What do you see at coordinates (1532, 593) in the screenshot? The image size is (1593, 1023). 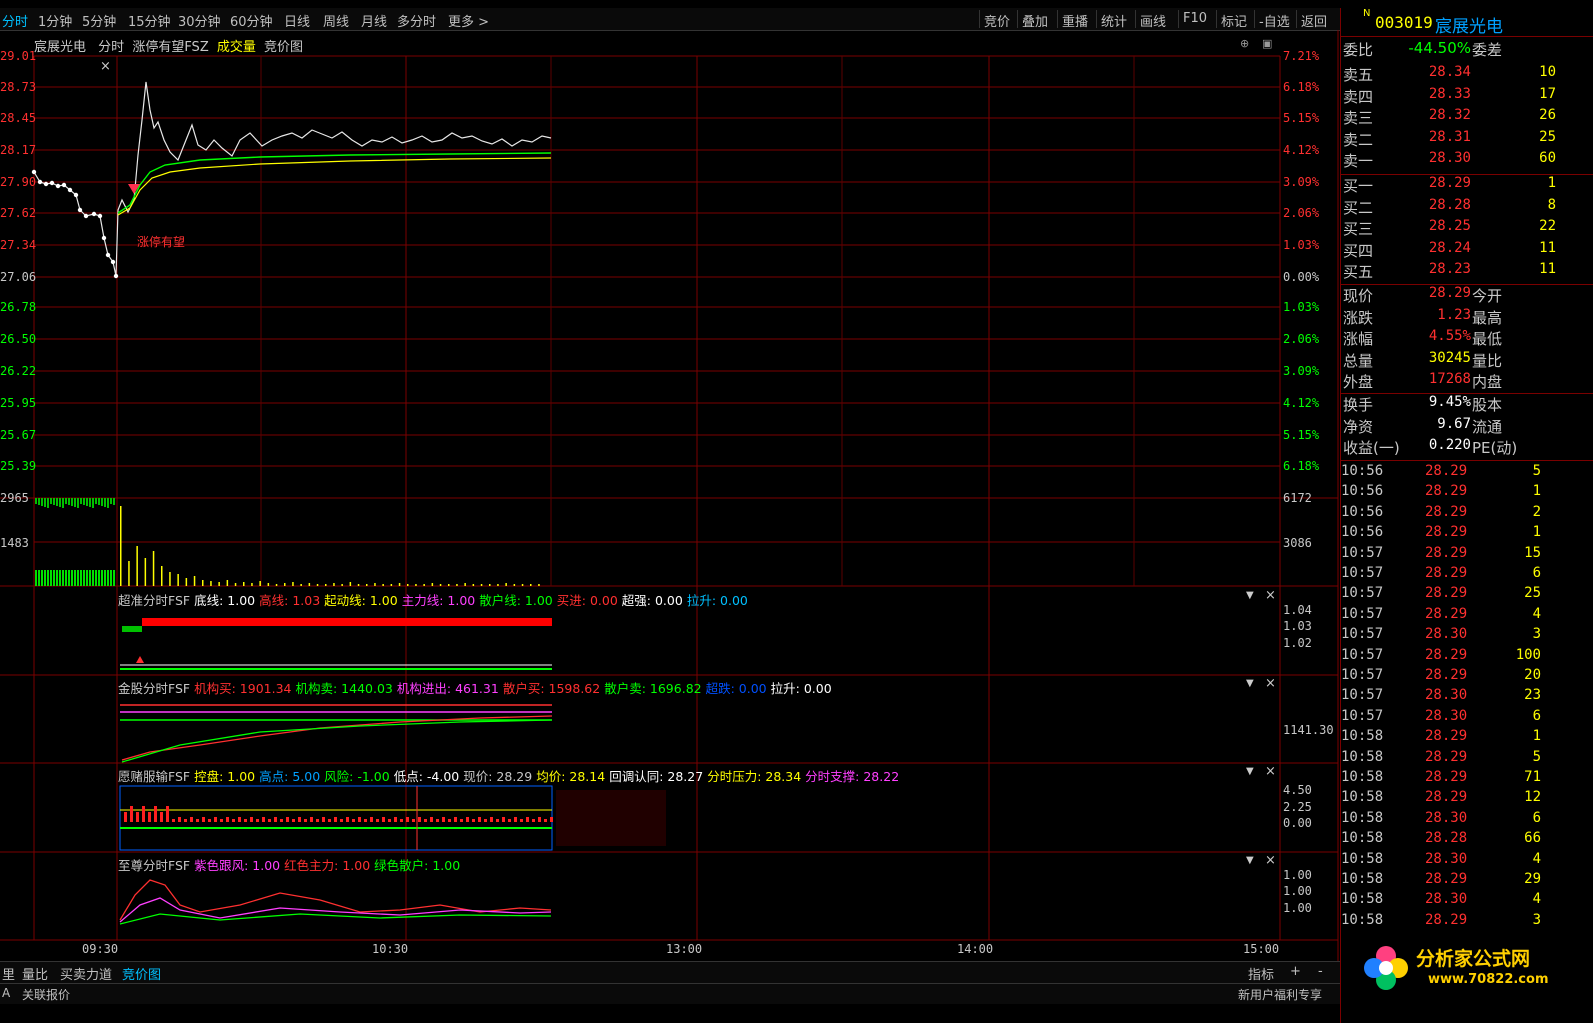 I see `tick-volume: 25` at bounding box center [1532, 593].